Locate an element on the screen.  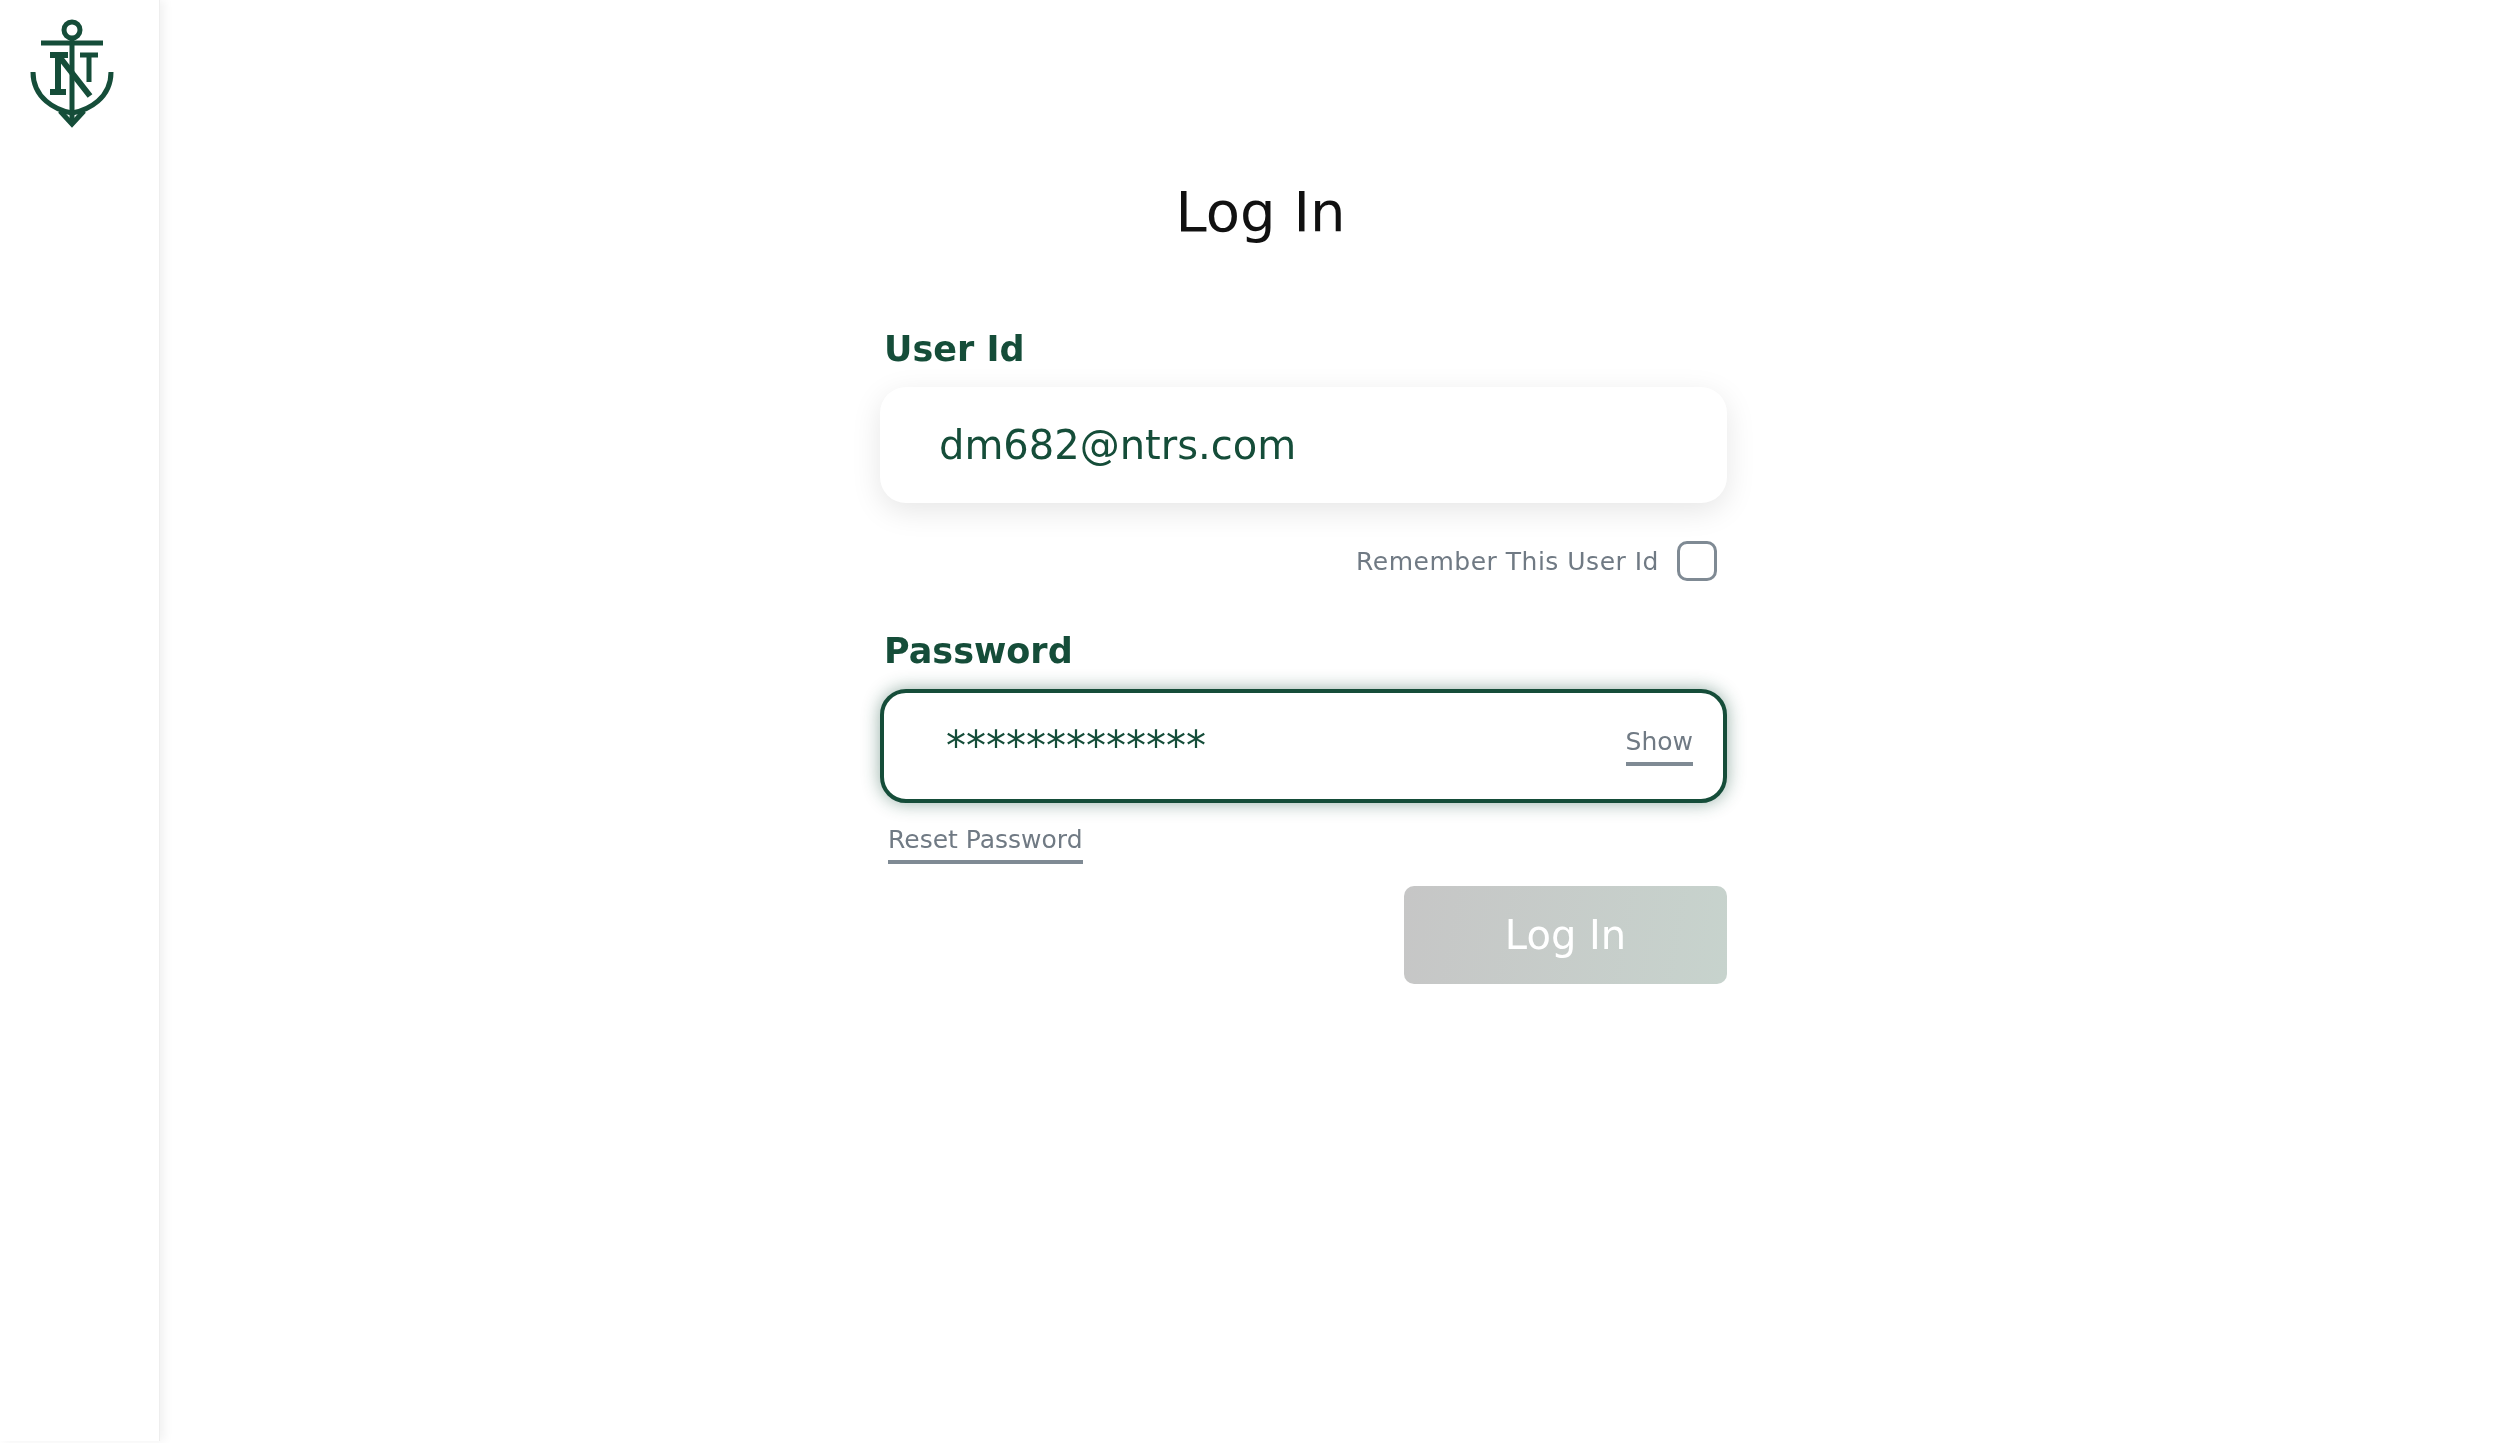
reset-password-link: Reset Password is located at coordinates (985, 844).